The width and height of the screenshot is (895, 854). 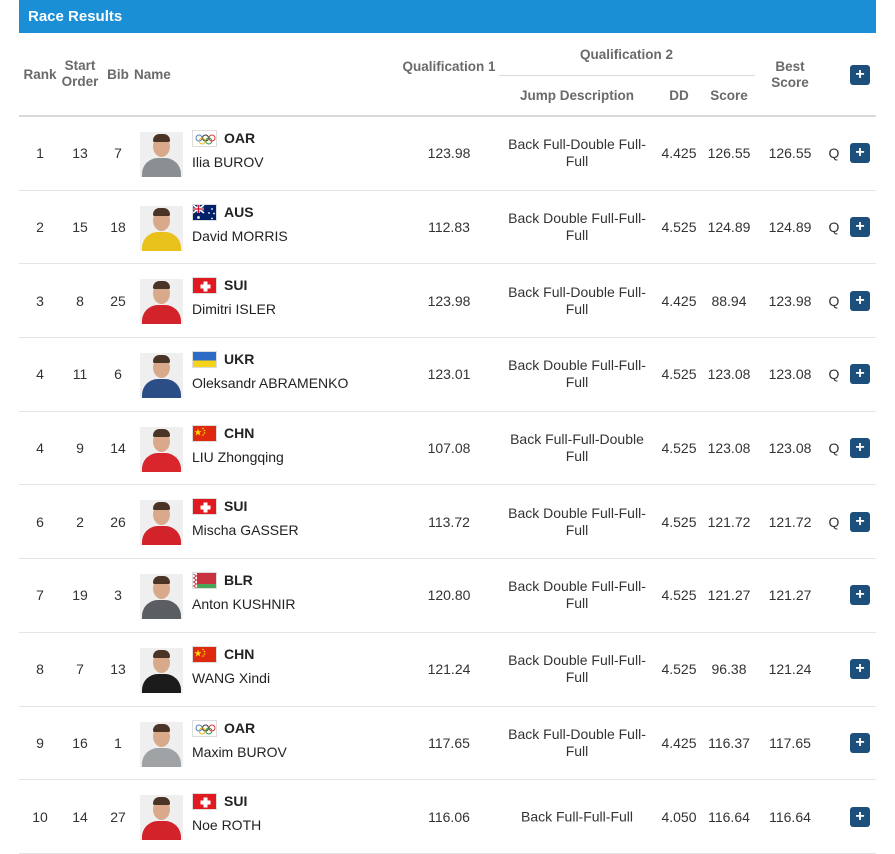 What do you see at coordinates (231, 677) in the screenshot?
I see `athlete-name: WANG Xindi` at bounding box center [231, 677].